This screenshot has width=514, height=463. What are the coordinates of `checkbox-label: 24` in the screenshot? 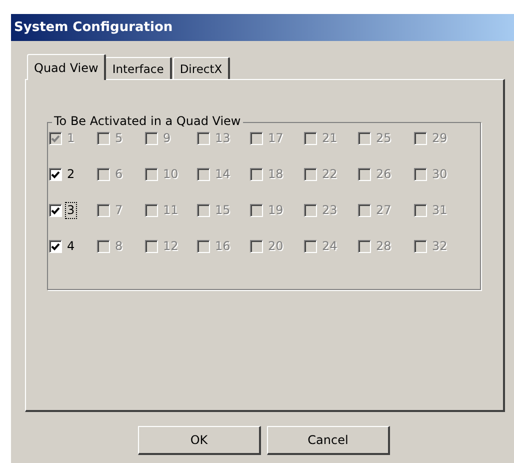 It's located at (329, 246).